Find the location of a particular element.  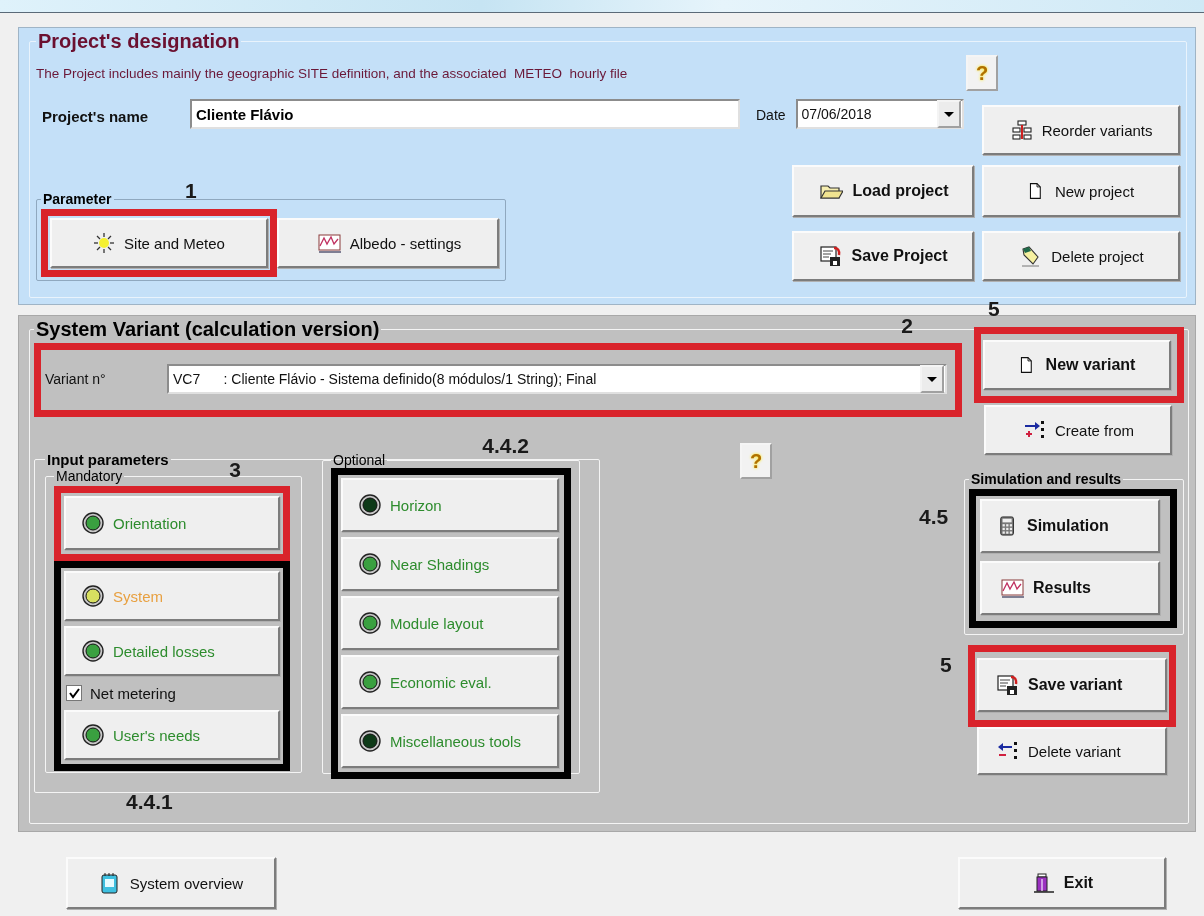

project-name-field: Cliente Flávio is located at coordinates (465, 114).